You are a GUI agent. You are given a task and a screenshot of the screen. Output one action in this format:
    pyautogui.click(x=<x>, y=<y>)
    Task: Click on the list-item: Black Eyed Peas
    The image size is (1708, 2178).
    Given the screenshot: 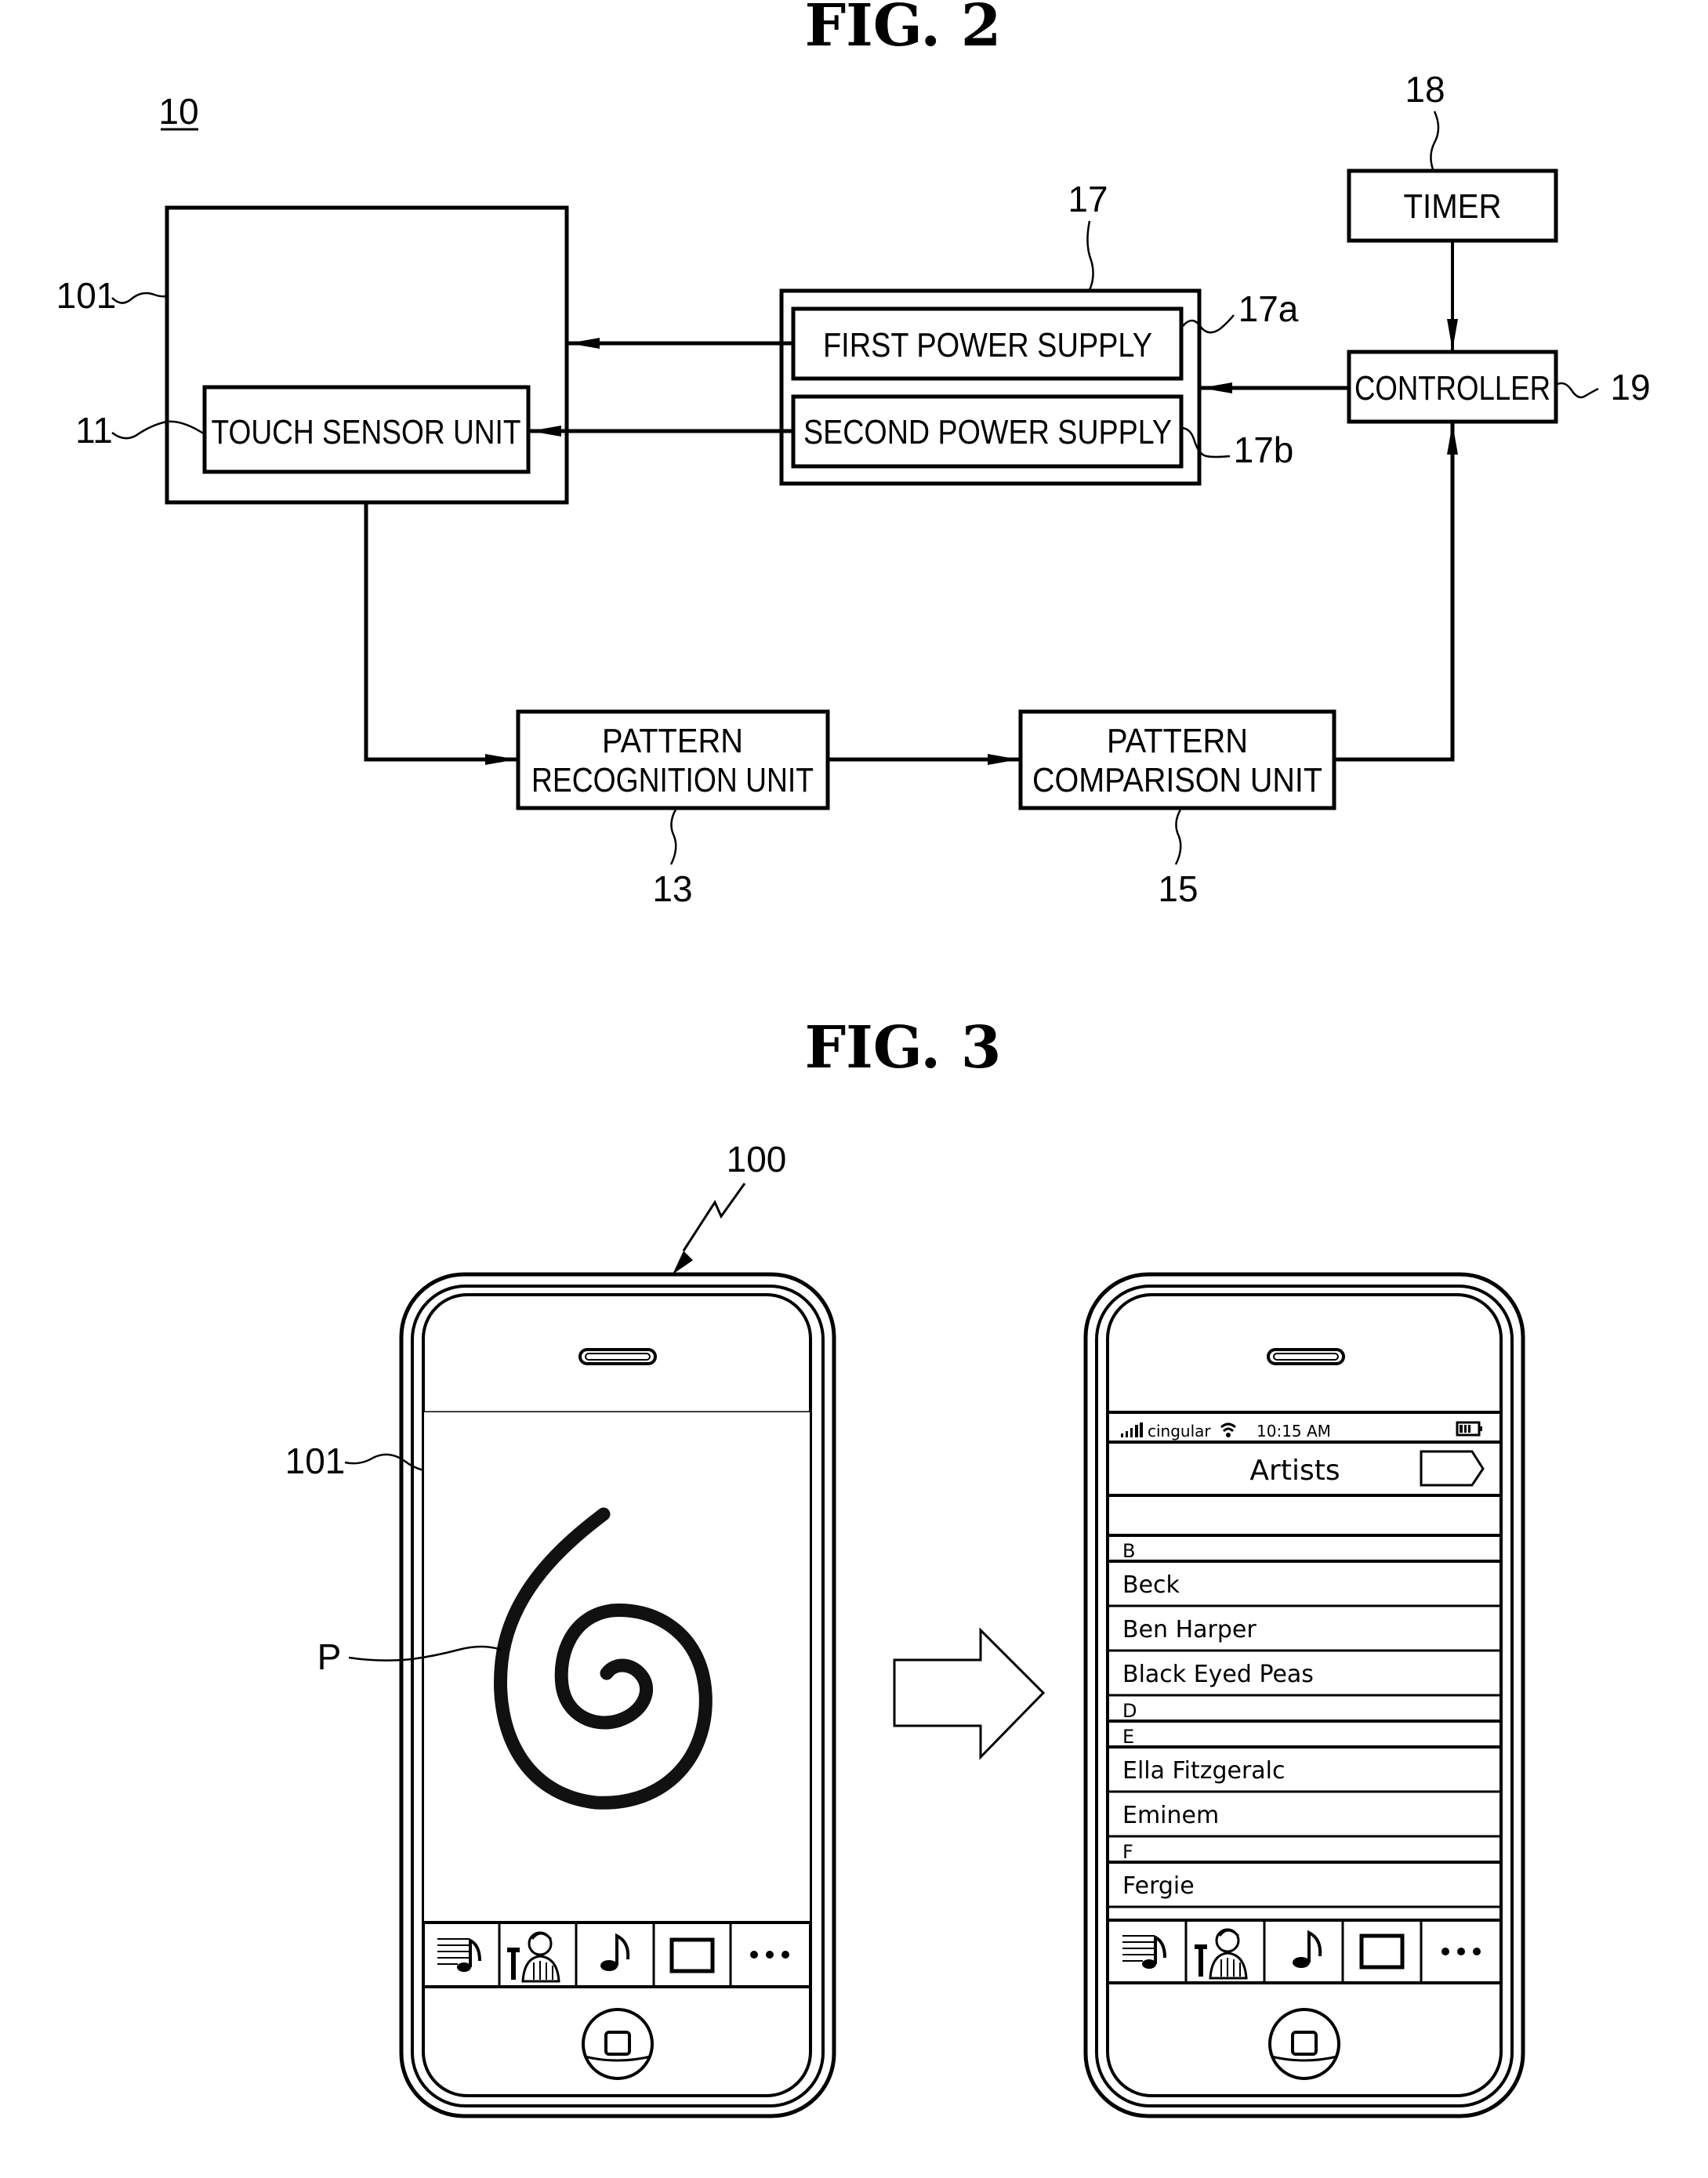 What is the action you would take?
    pyautogui.click(x=1304, y=1679)
    